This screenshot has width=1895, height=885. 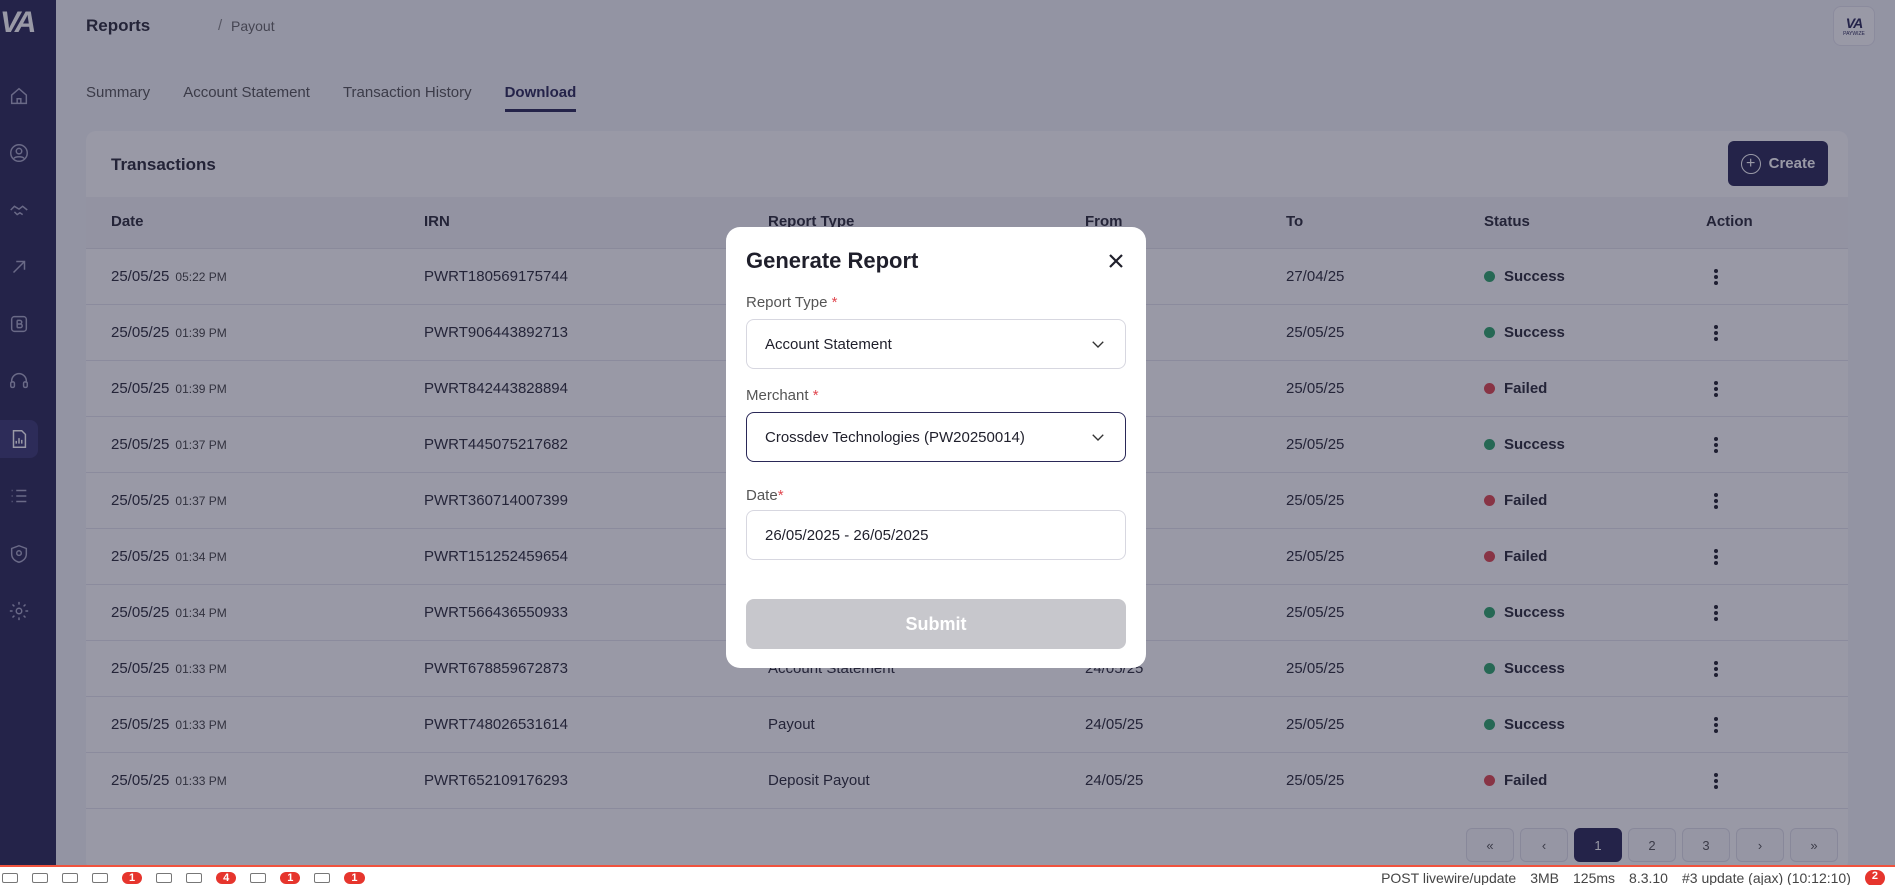 I want to click on debug-duration: 125ms, so click(x=1594, y=877).